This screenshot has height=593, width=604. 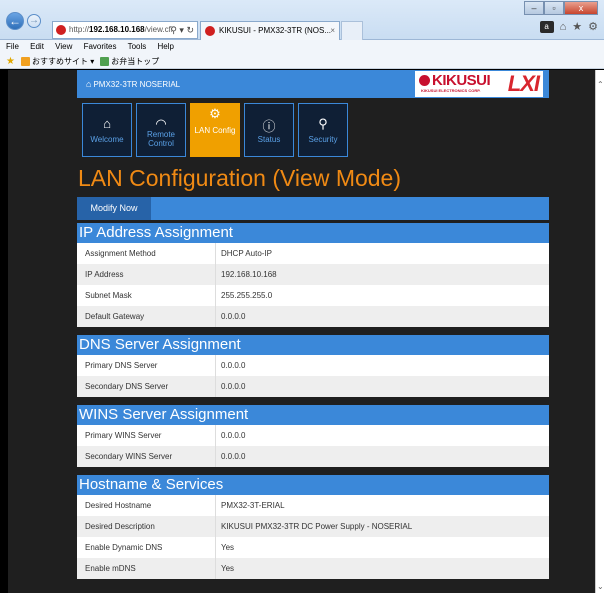 What do you see at coordinates (100, 46) in the screenshot?
I see `menu-favorites: Favorites` at bounding box center [100, 46].